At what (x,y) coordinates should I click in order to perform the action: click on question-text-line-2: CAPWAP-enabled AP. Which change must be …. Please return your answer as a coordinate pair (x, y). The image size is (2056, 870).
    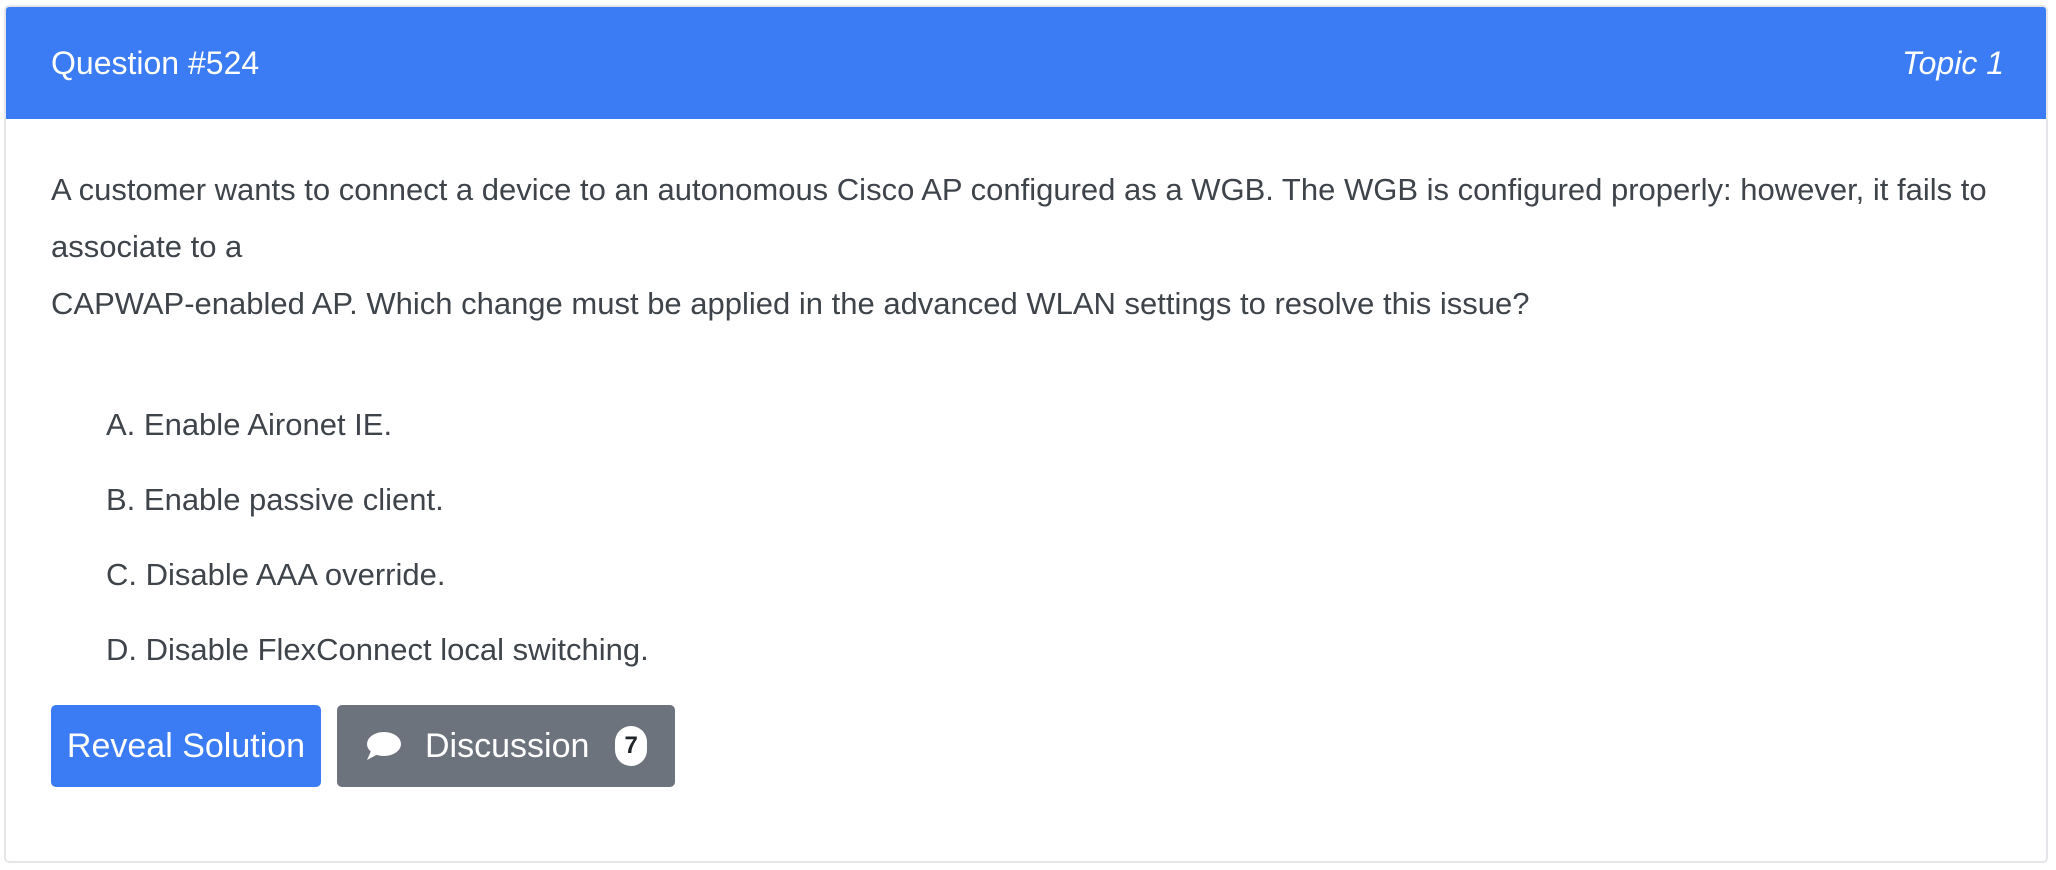
    Looking at the image, I should click on (790, 303).